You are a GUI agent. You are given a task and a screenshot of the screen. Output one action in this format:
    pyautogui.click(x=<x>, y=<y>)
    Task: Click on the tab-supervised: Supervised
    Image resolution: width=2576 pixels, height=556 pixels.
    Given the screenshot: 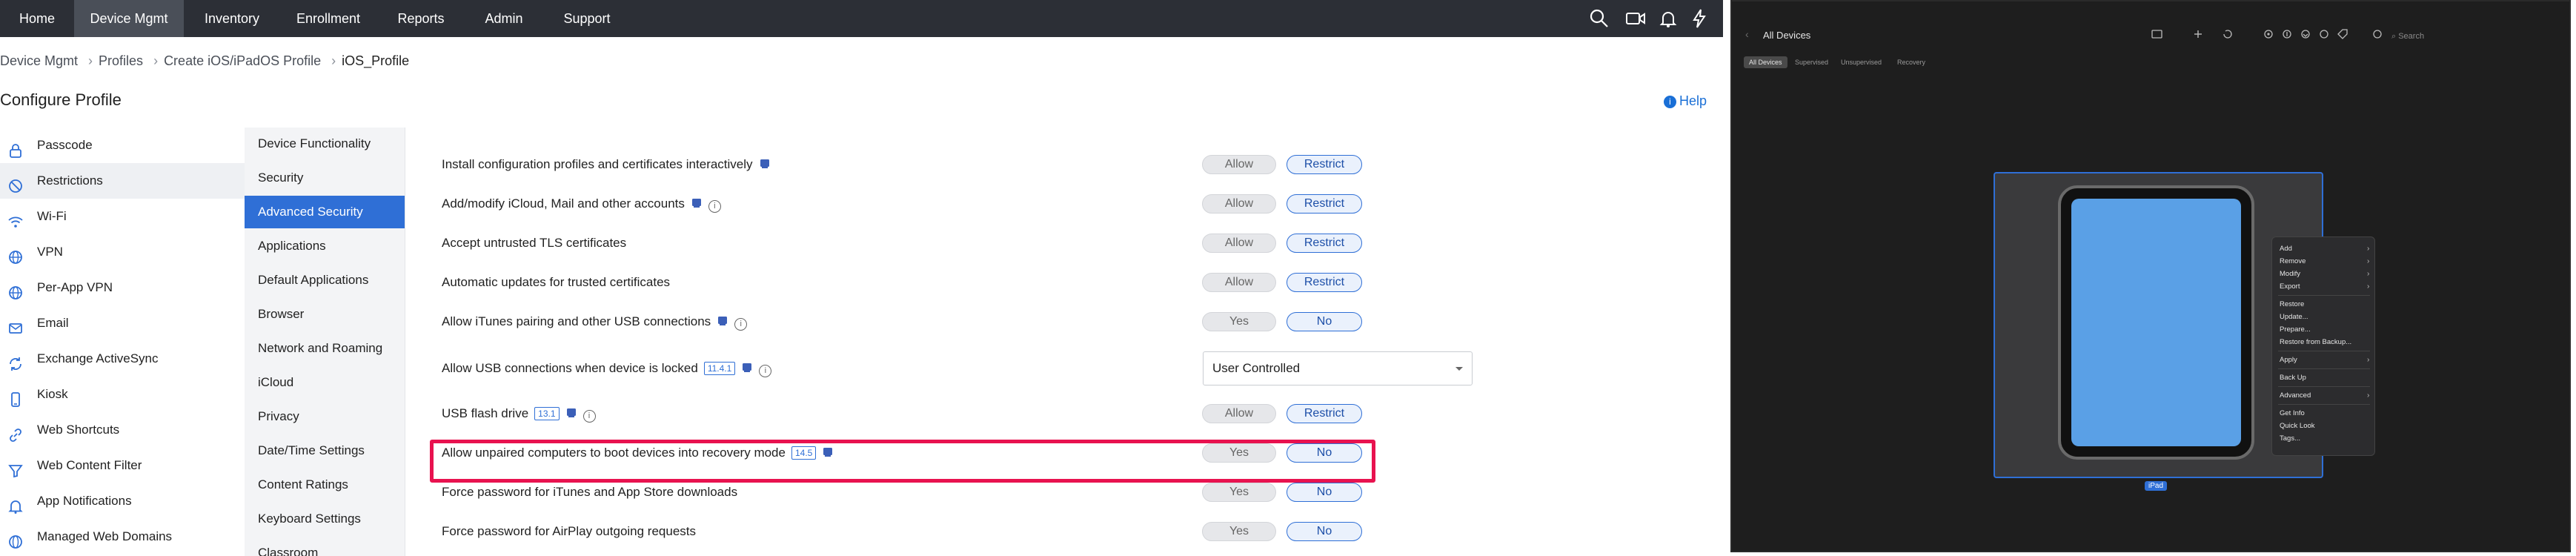 What is the action you would take?
    pyautogui.click(x=1811, y=62)
    